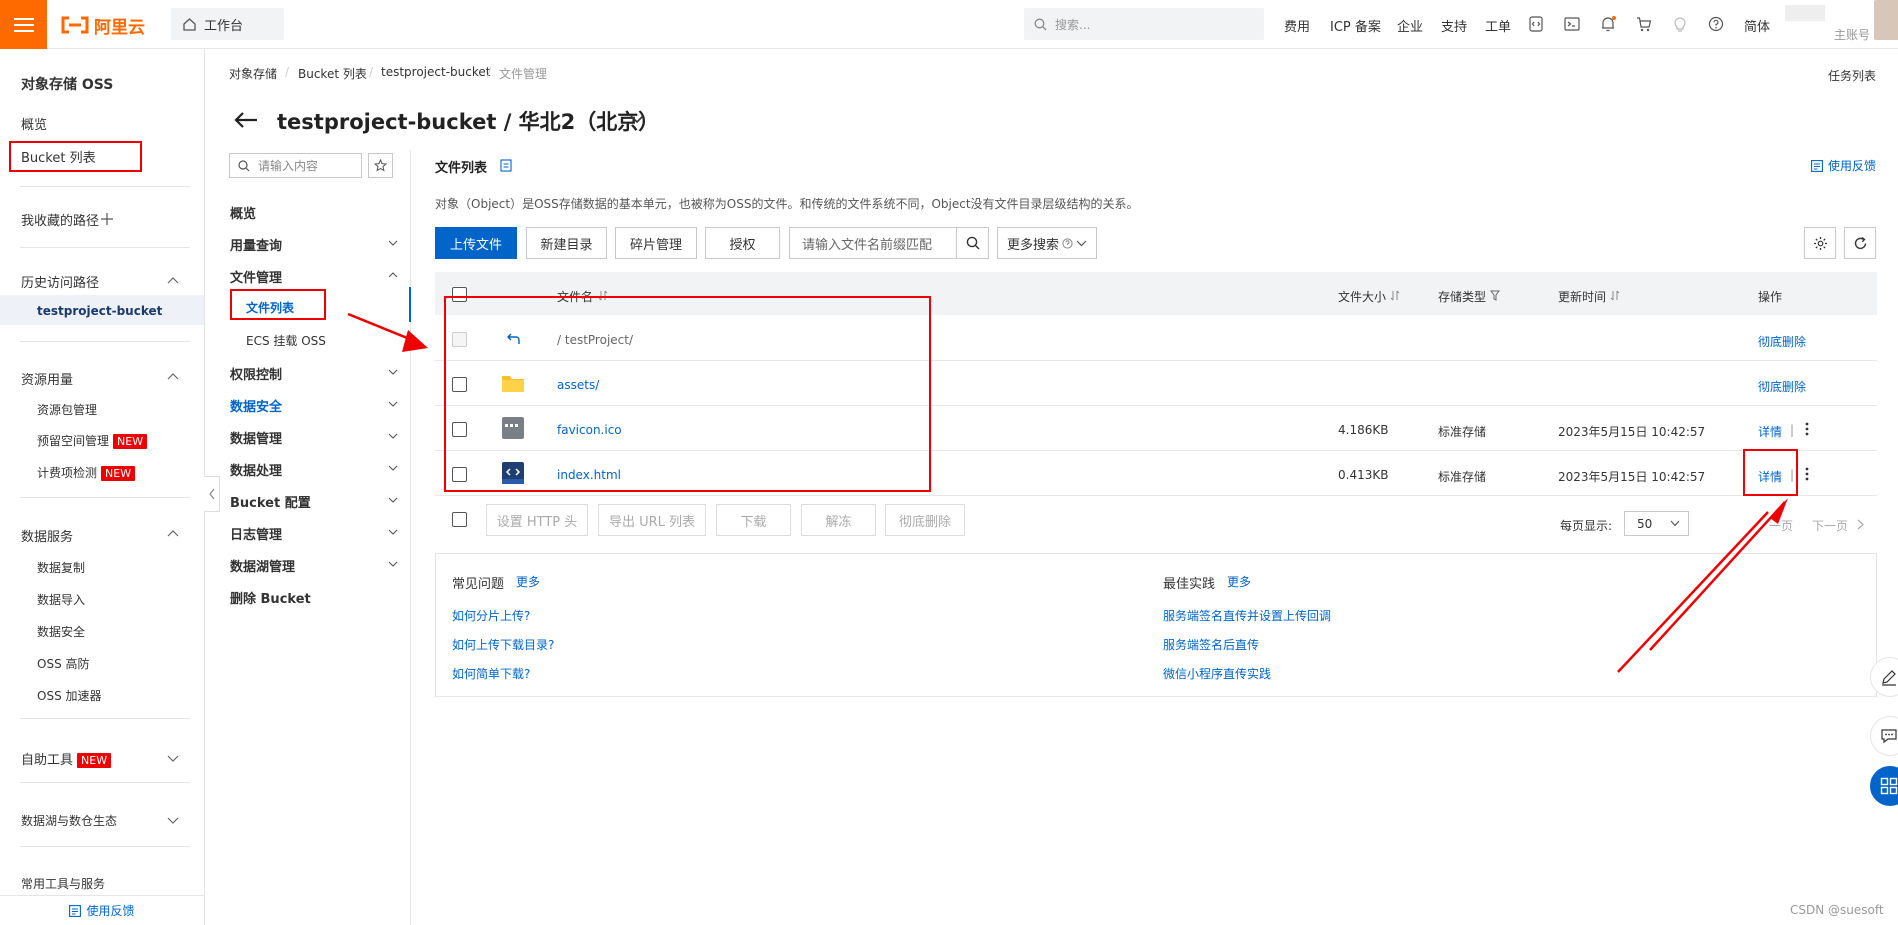 This screenshot has height=925, width=1898. I want to click on nav-data-import: 数据导入, so click(61, 599).